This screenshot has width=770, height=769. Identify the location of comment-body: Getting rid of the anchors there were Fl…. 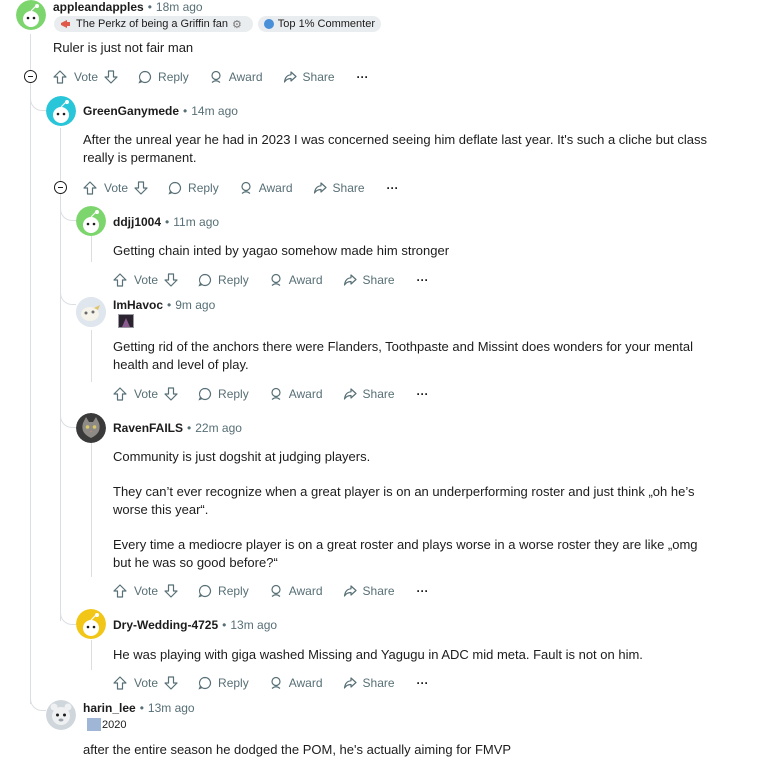
(403, 355).